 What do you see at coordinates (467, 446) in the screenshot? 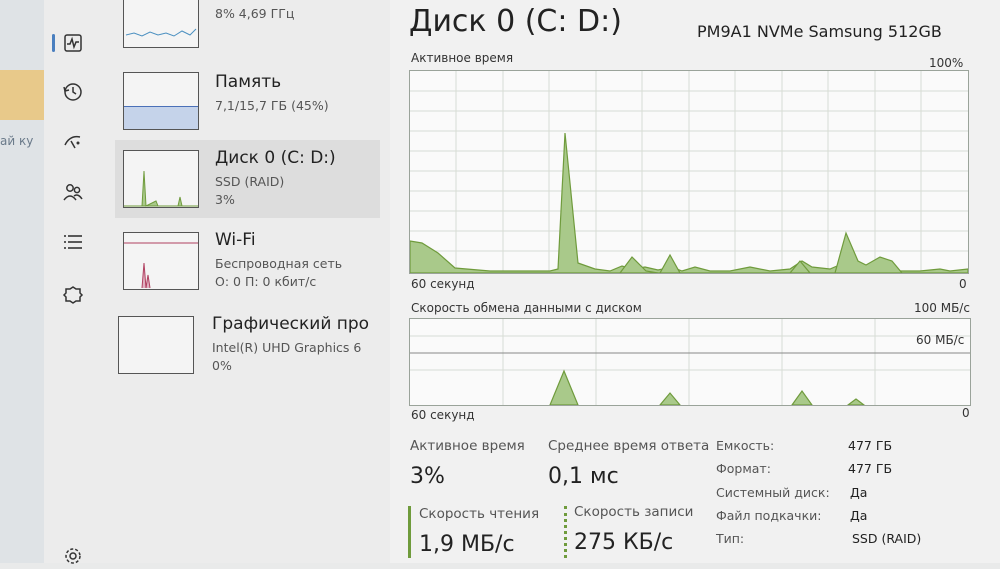
I see `active-time-label: Активное время` at bounding box center [467, 446].